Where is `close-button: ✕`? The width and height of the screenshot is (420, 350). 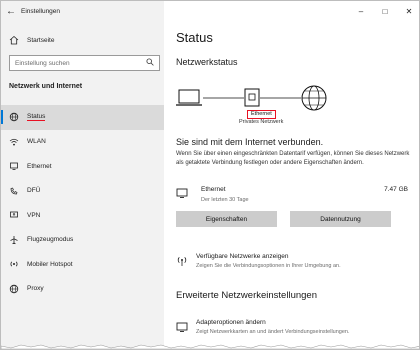 close-button: ✕ is located at coordinates (408, 11).